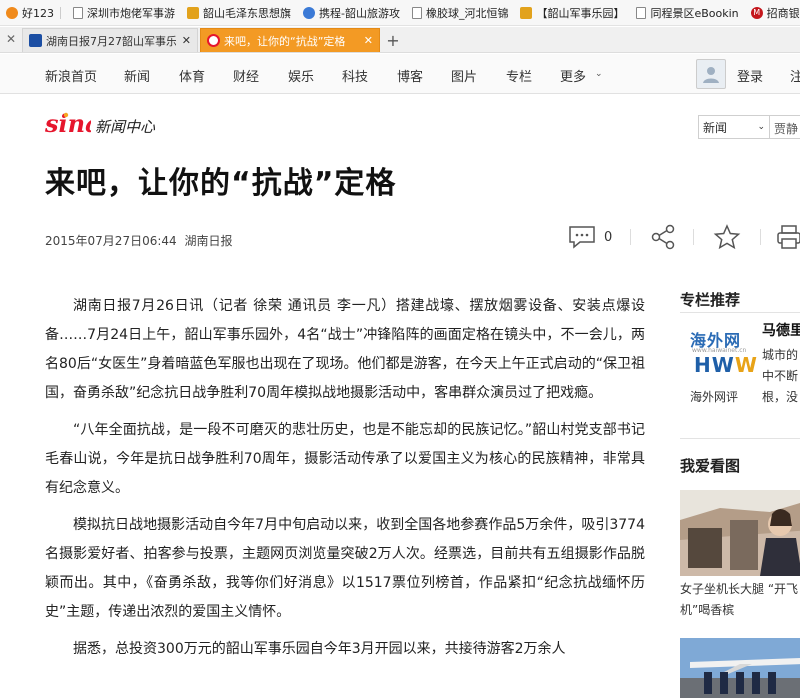 The image size is (800, 698). Describe the element at coordinates (714, 396) in the screenshot. I see `column-caption: 海外网评` at that location.